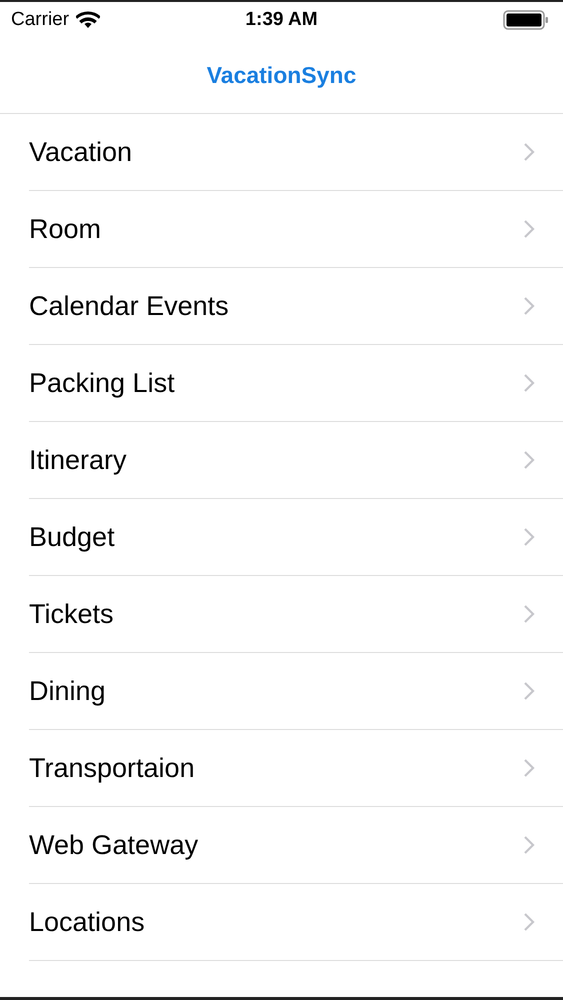  What do you see at coordinates (87, 922) in the screenshot?
I see `row-label: Locations` at bounding box center [87, 922].